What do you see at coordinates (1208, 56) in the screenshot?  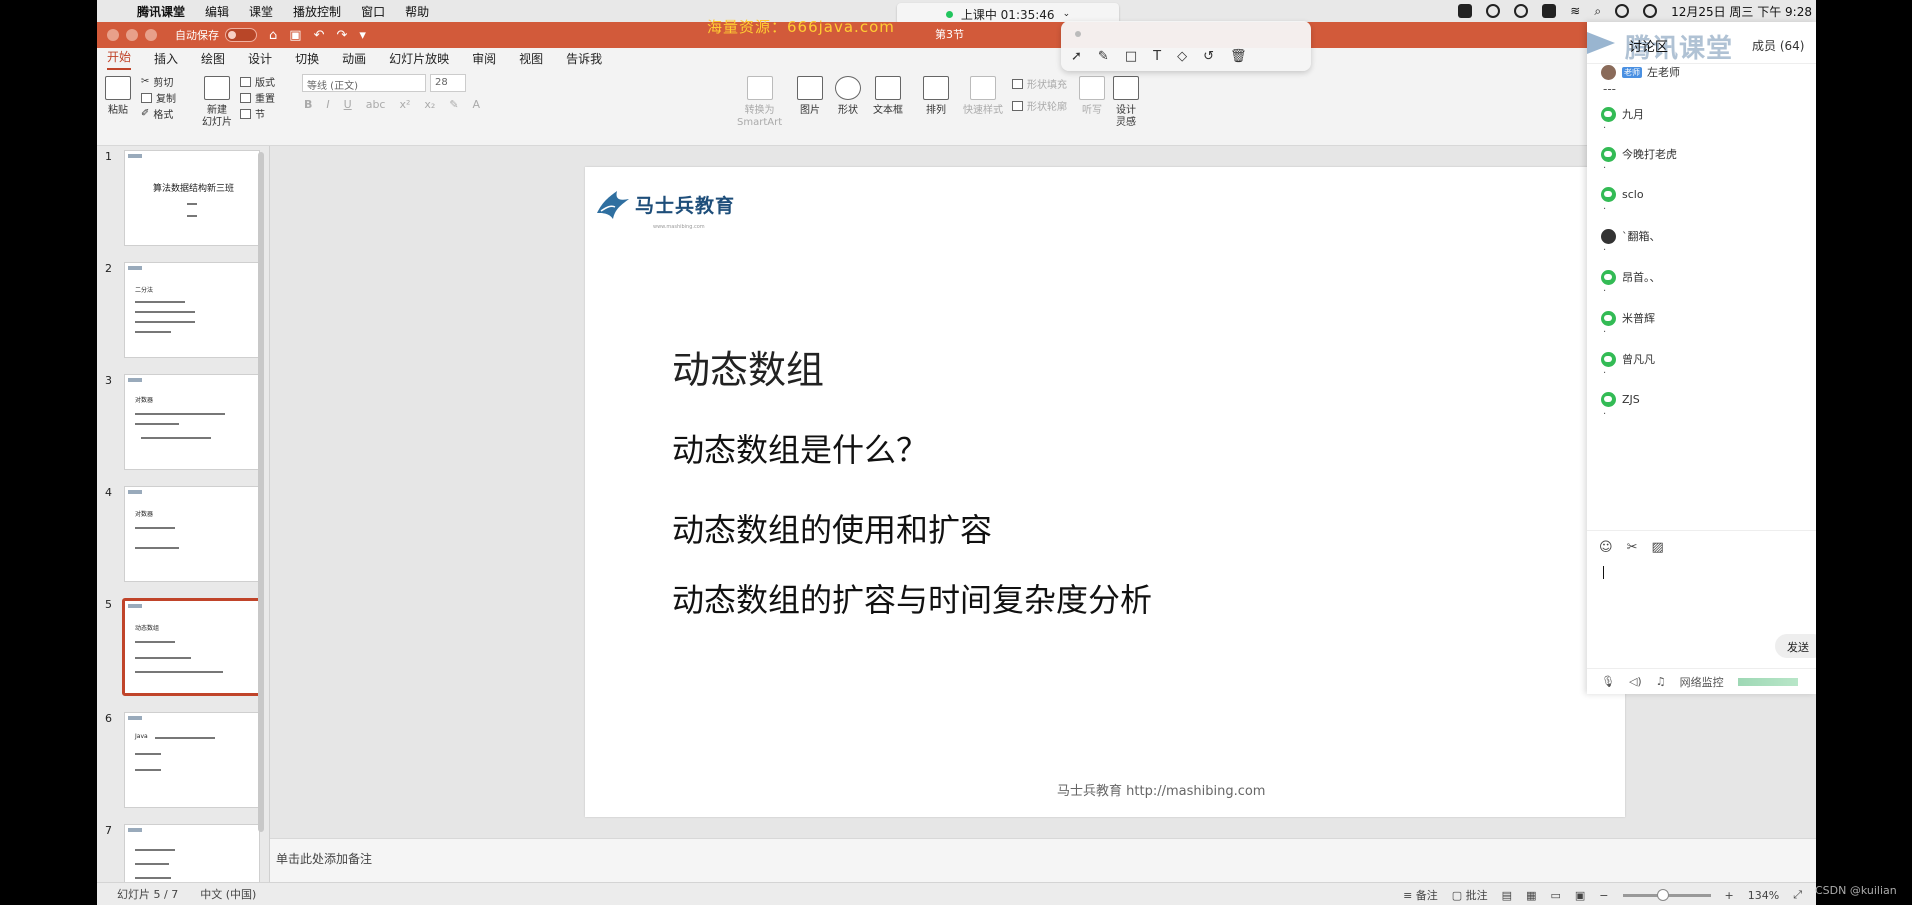 I see `undo-annotation-icon: ↺` at bounding box center [1208, 56].